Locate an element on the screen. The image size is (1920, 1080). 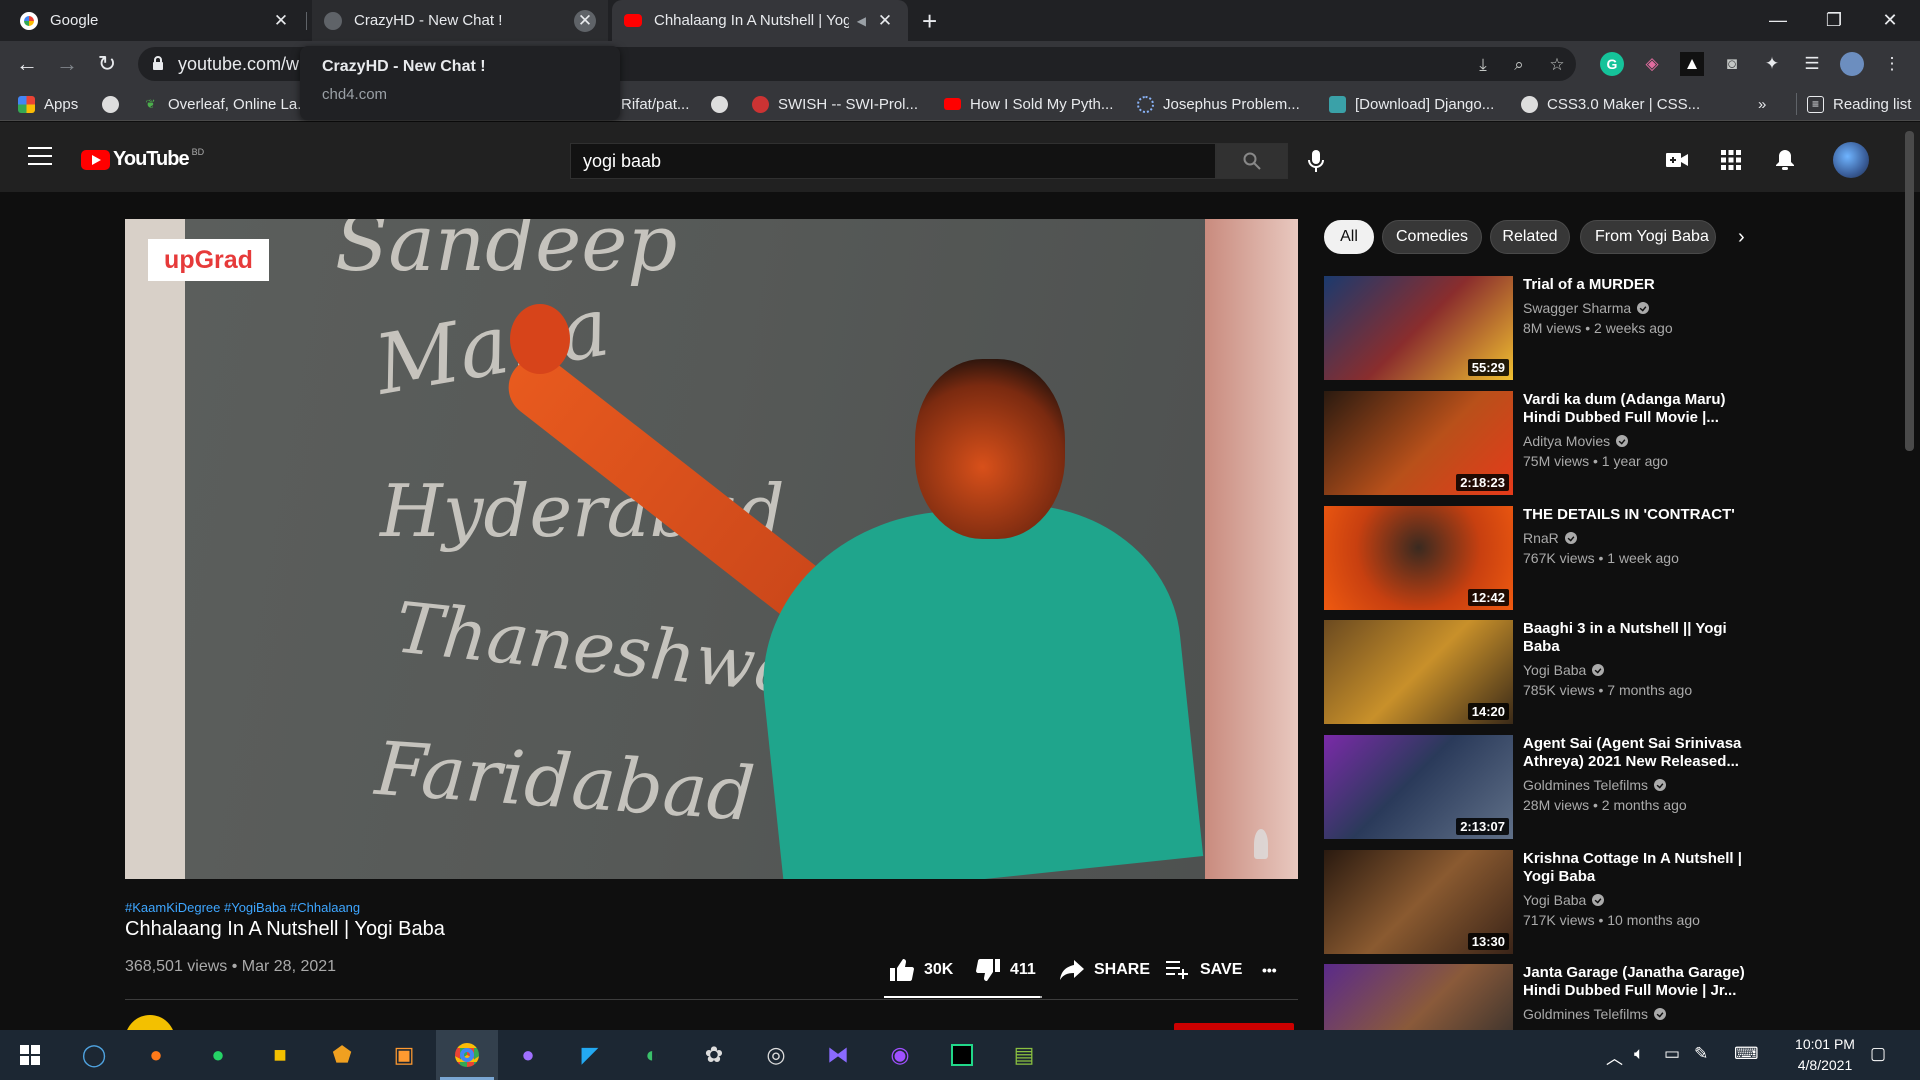
youtube-favicon-icon is located at coordinates (952, 104).